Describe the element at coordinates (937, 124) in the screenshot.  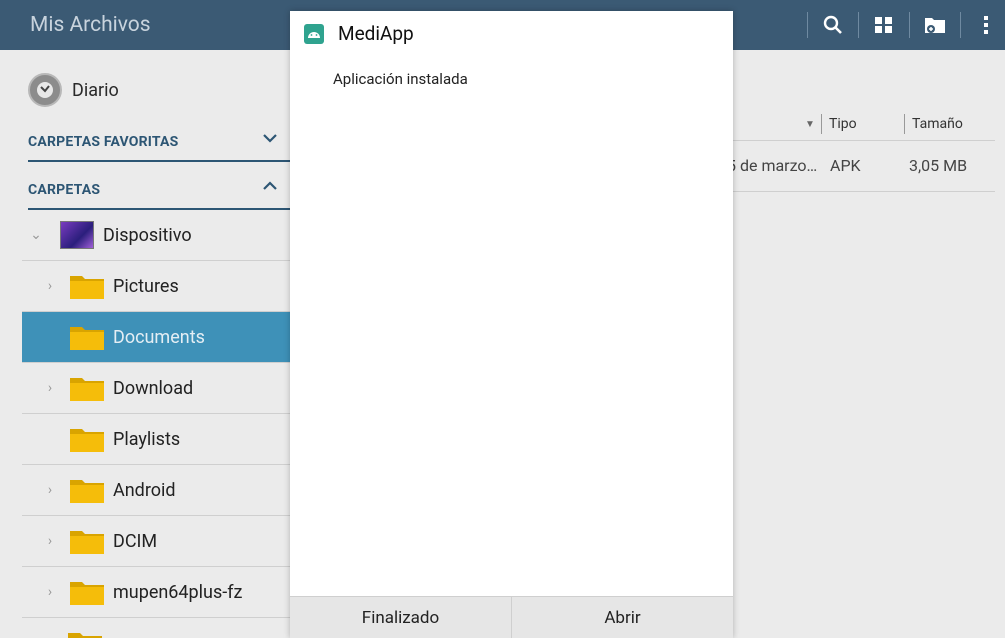
I see `column-size: Tamaño` at that location.